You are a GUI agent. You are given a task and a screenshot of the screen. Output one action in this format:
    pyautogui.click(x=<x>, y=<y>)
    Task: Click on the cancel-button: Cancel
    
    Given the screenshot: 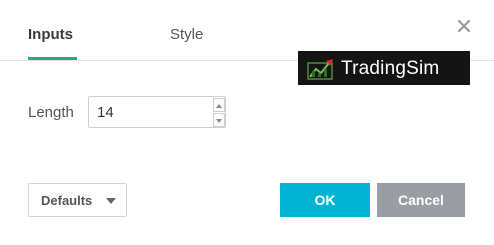 What is the action you would take?
    pyautogui.click(x=421, y=200)
    